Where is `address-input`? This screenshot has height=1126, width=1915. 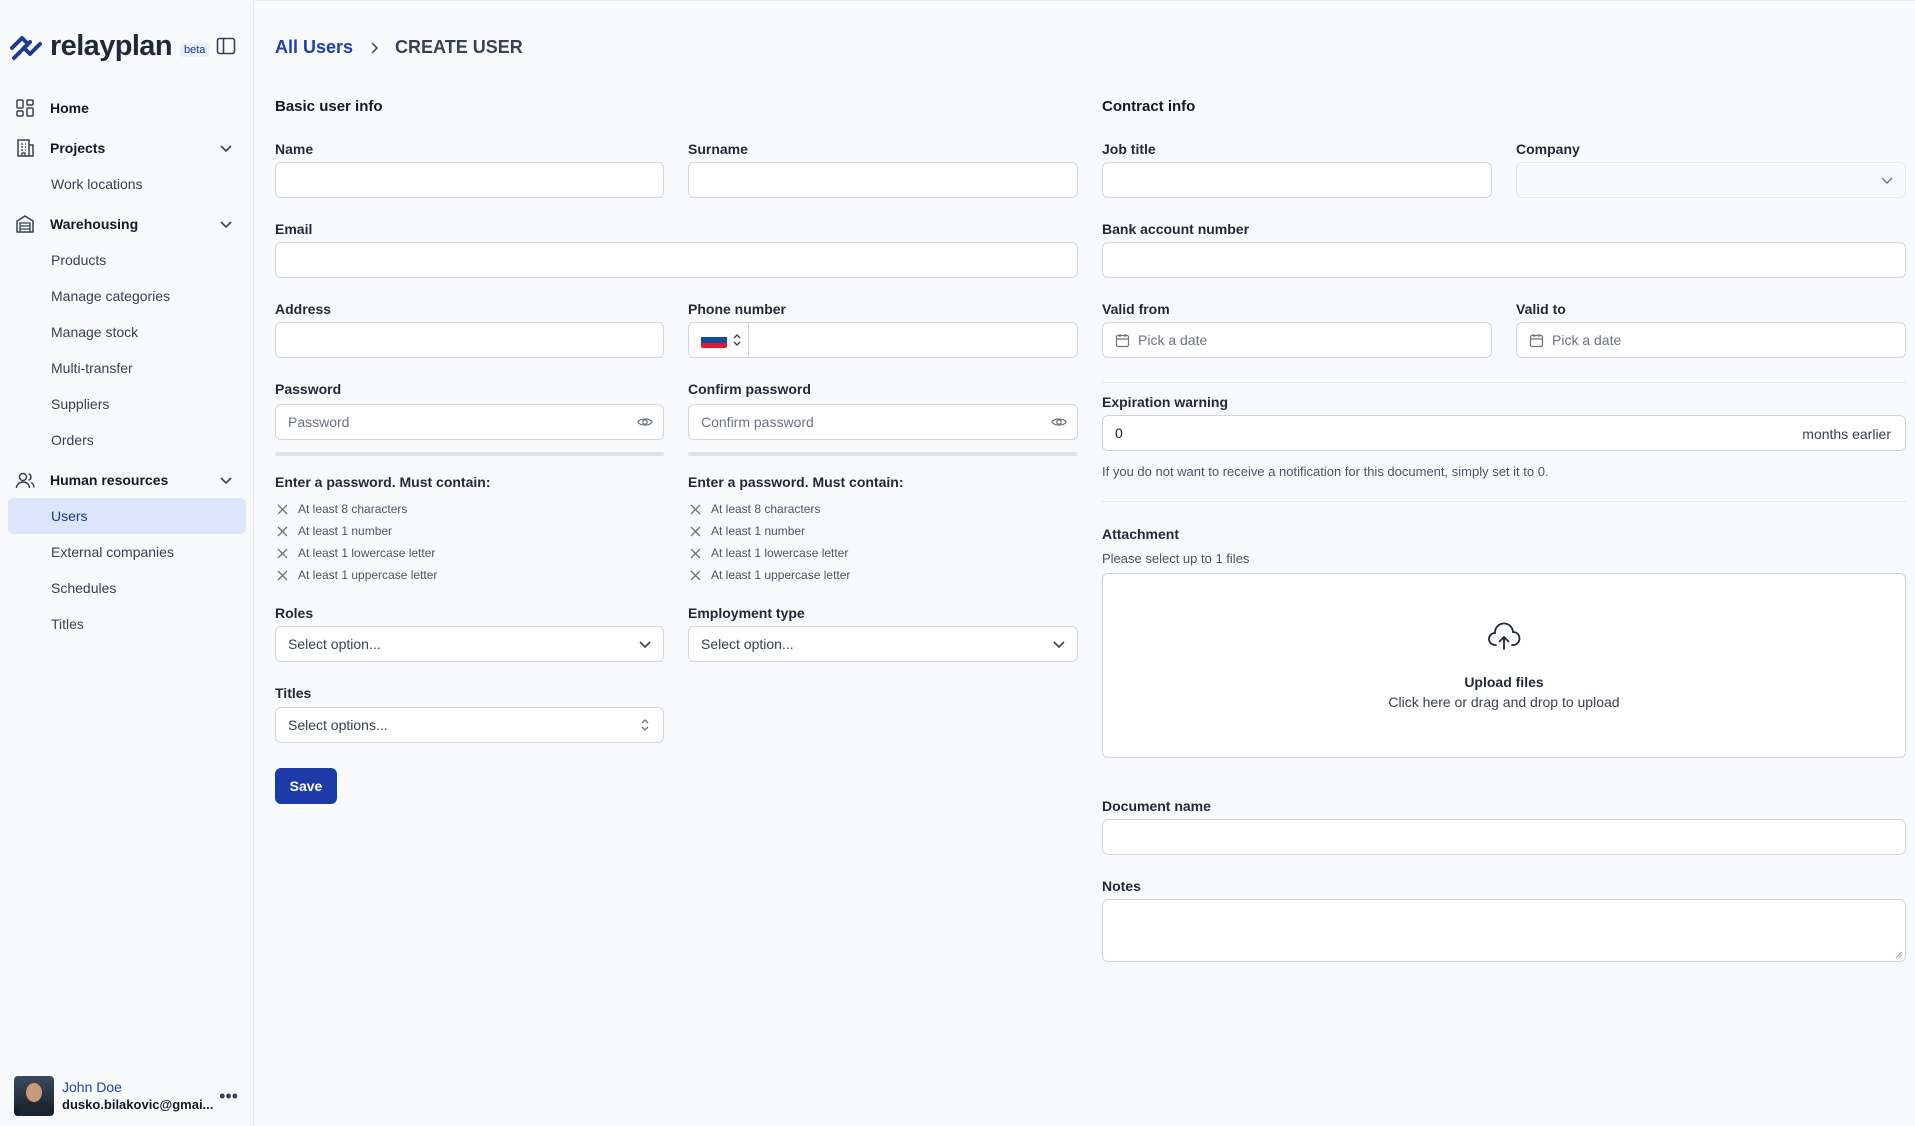
address-input is located at coordinates (469, 340).